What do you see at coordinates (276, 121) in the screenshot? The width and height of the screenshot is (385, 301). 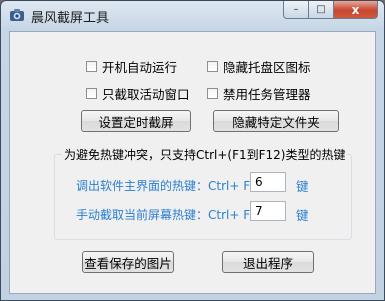 I see `hide-folder-button: 隐藏特定文件夹` at bounding box center [276, 121].